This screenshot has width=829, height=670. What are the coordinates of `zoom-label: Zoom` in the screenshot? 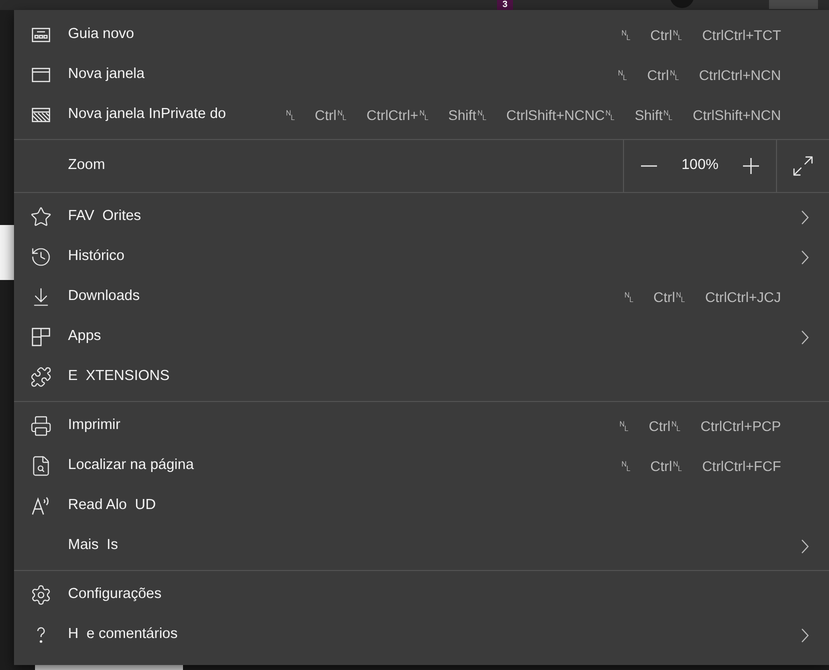 It's located at (87, 166).